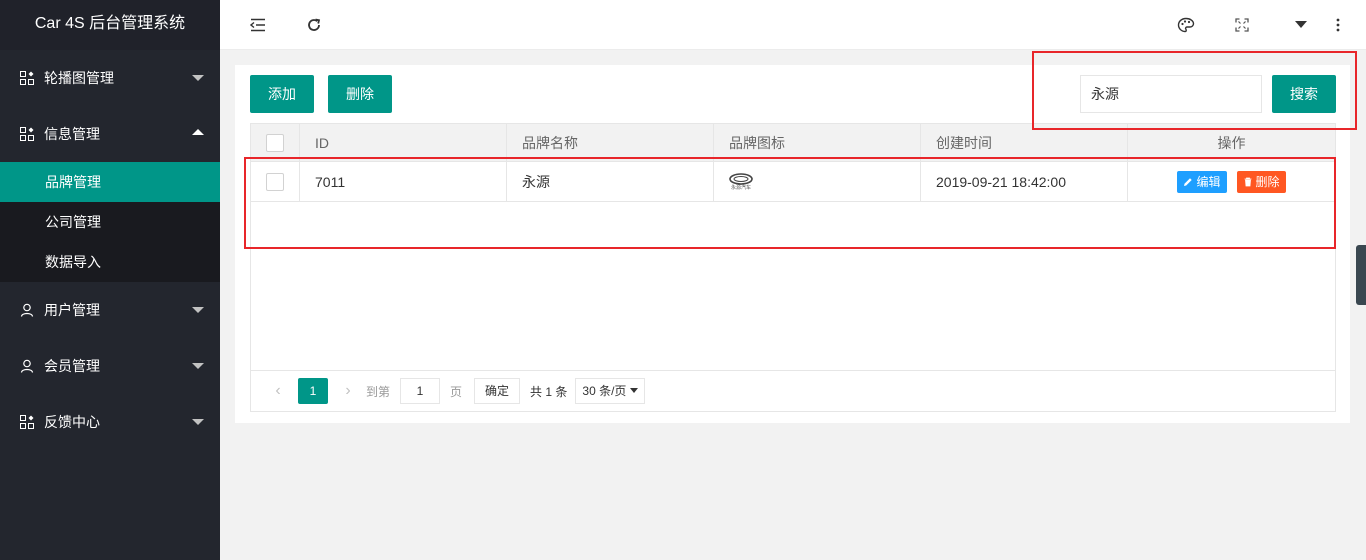 The height and width of the screenshot is (560, 1366). I want to click on row-select-cell, so click(275, 181).